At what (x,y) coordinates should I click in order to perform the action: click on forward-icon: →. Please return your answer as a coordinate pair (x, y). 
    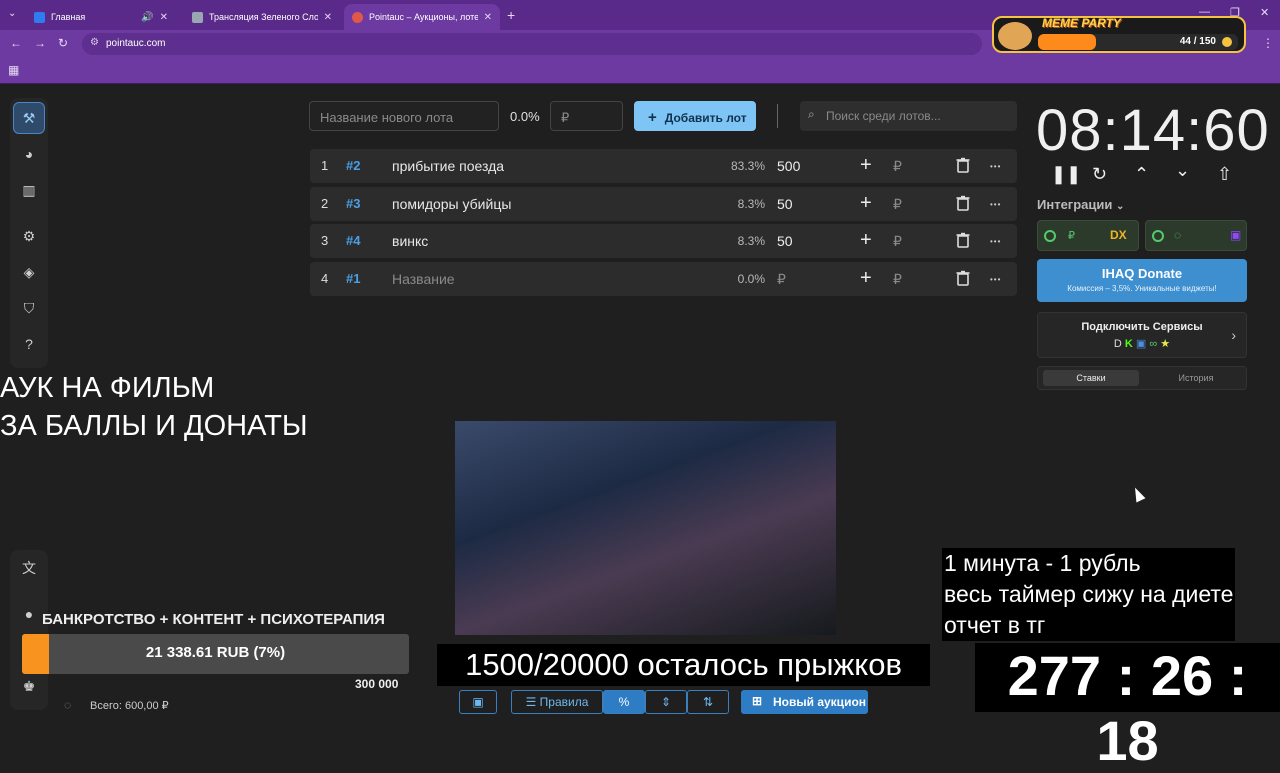
    Looking at the image, I should click on (40, 43).